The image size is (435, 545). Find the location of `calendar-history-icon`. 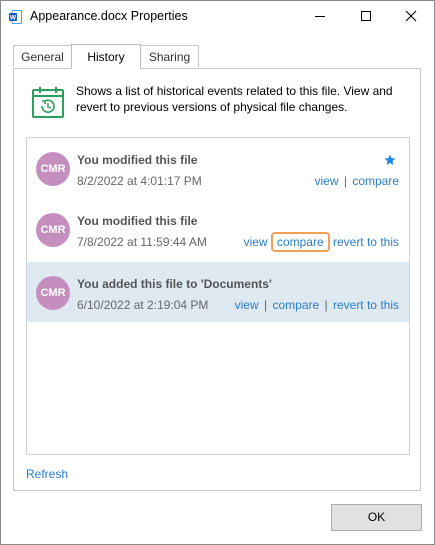

calendar-history-icon is located at coordinates (48, 102).